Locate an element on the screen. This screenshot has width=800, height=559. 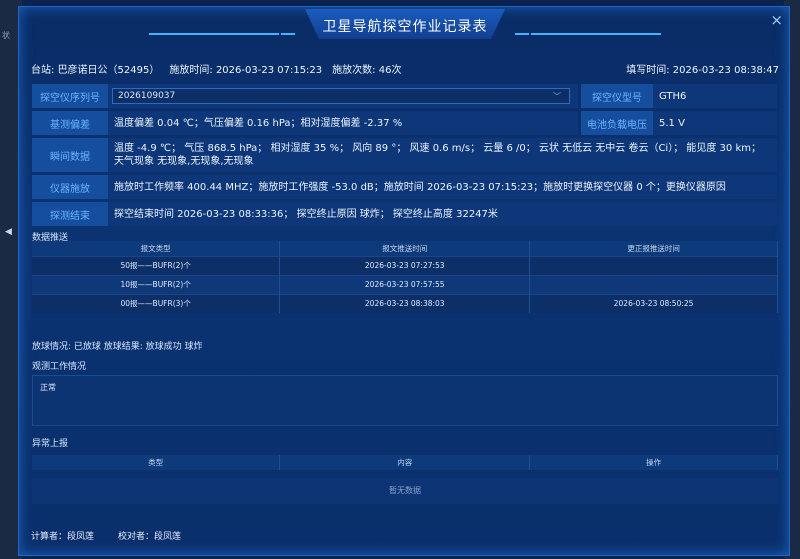
anomaly-title: 异常上报 is located at coordinates (50, 444).